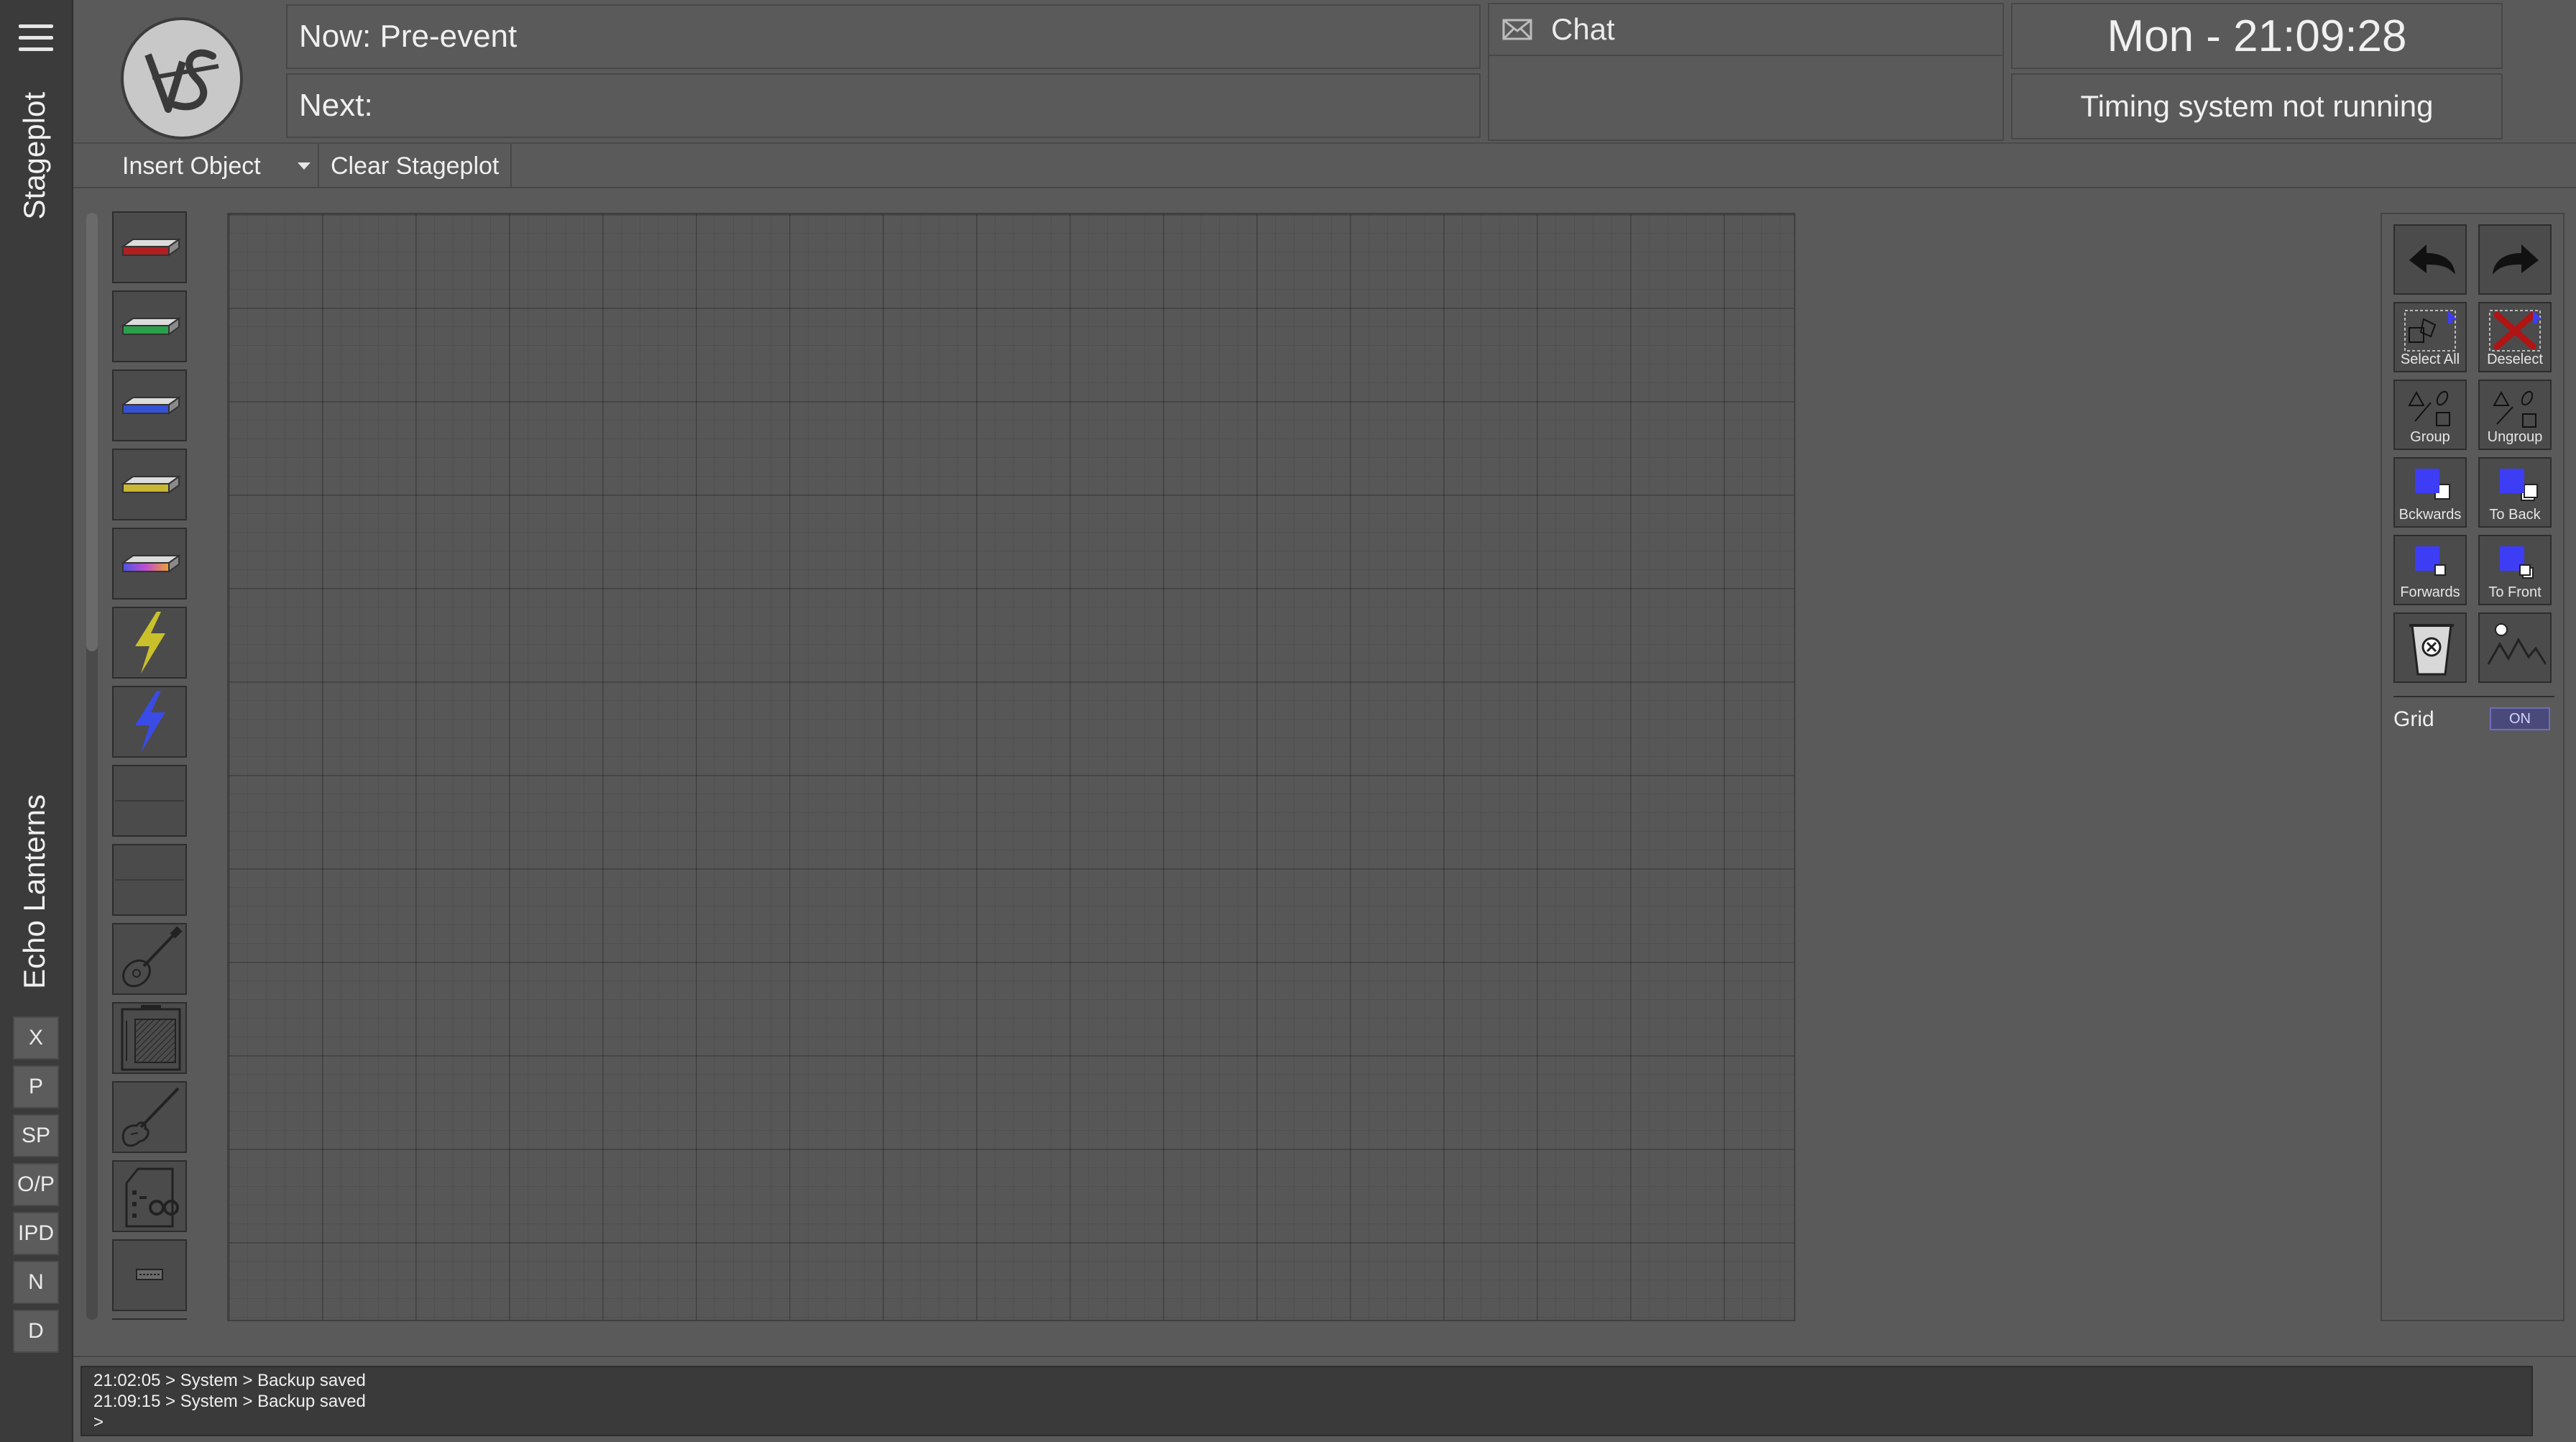  I want to click on chat-header: Chat, so click(1745, 30).